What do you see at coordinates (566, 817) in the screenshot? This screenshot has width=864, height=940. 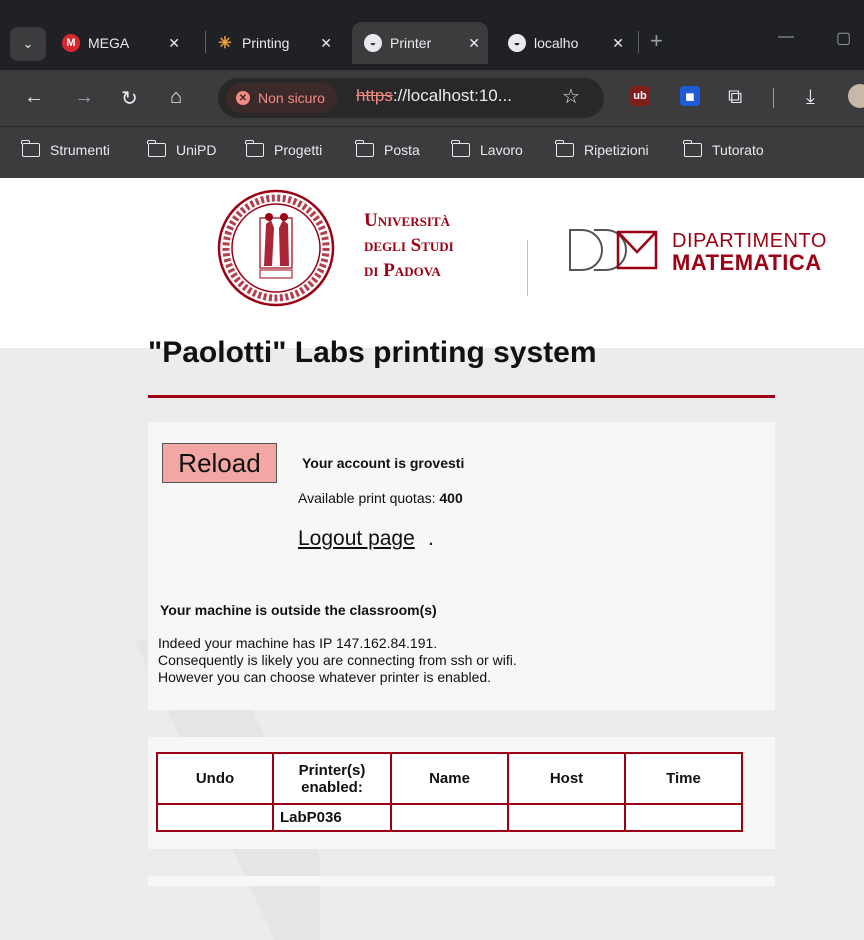 I see `host-cell` at bounding box center [566, 817].